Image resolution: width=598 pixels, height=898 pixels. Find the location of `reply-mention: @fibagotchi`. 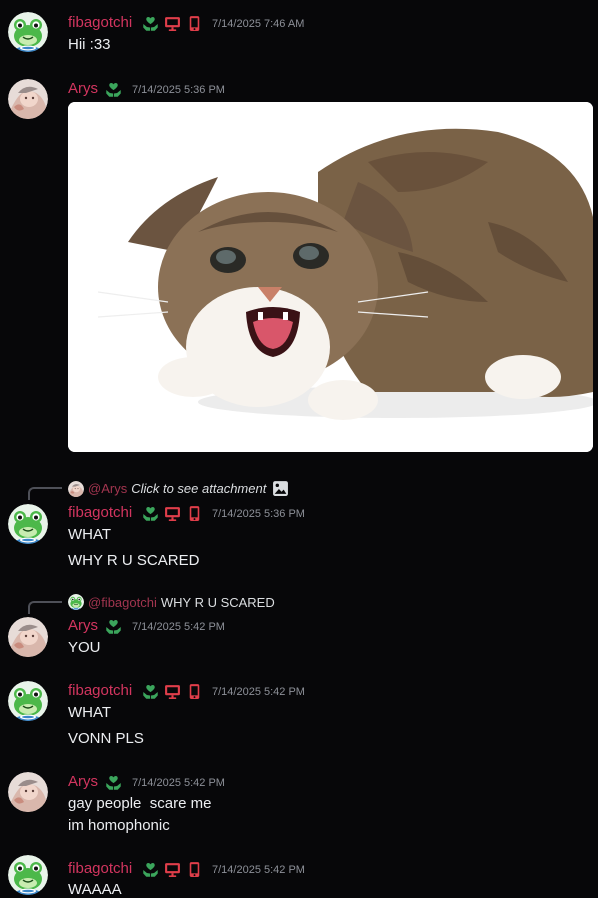

reply-mention: @fibagotchi is located at coordinates (122, 602).